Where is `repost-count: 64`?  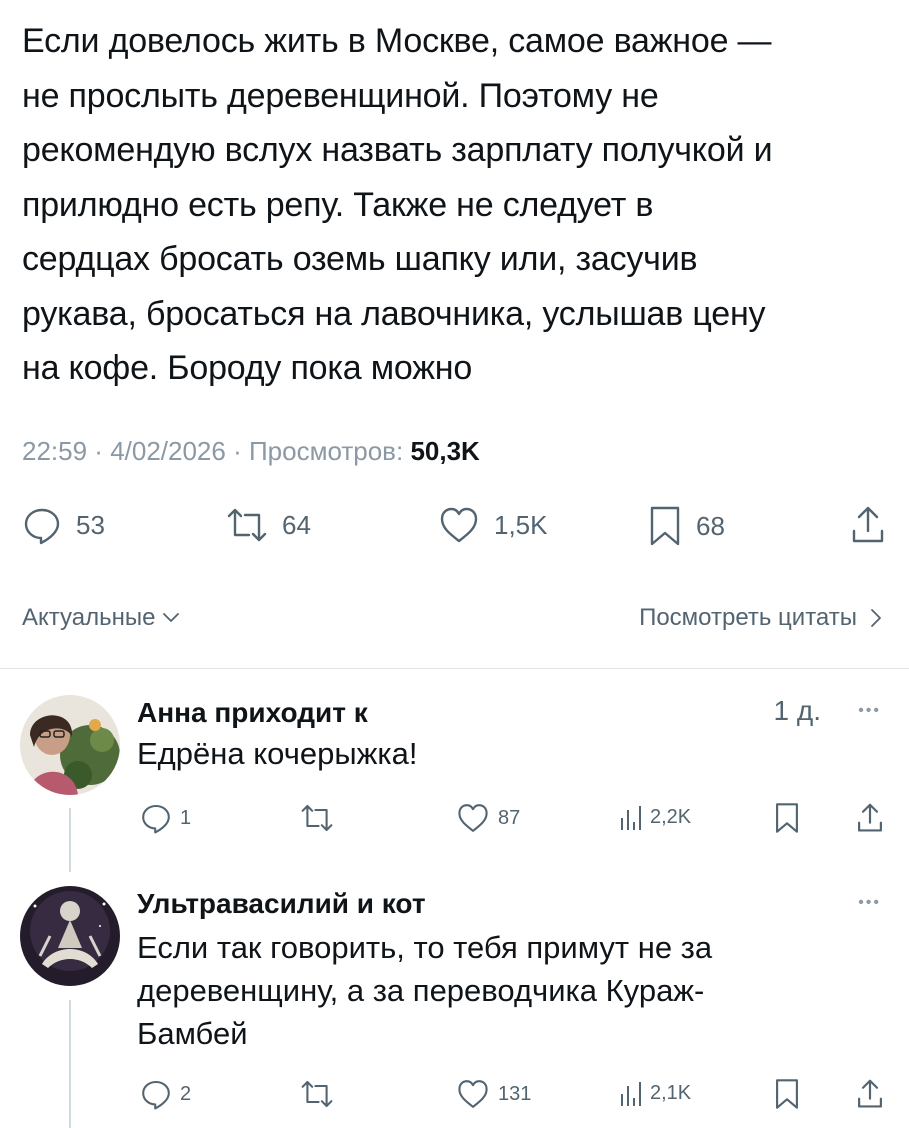
repost-count: 64 is located at coordinates (296, 524).